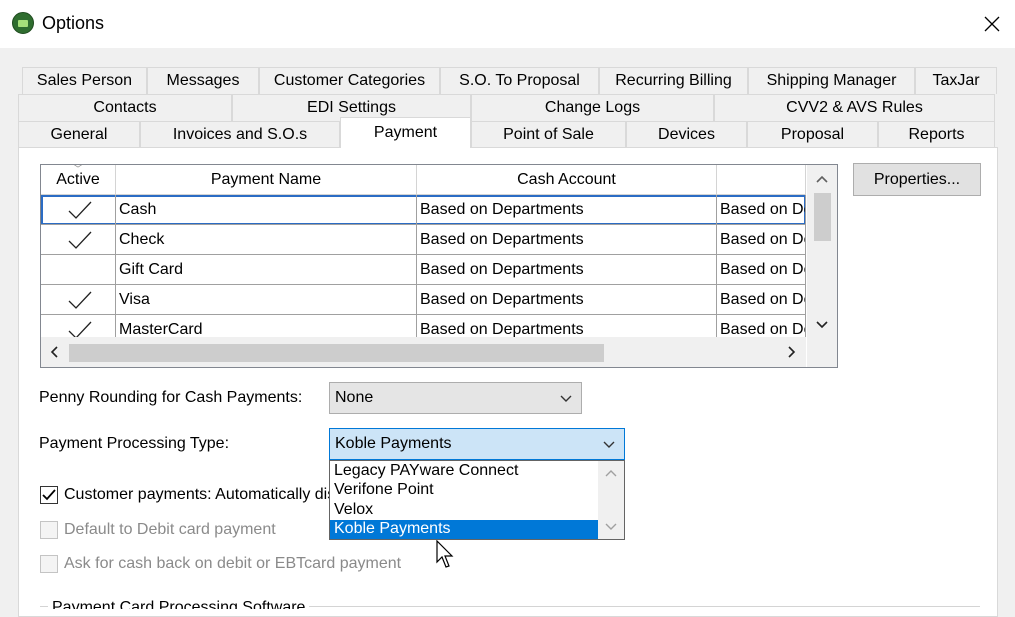 Image resolution: width=1015 pixels, height=617 pixels. I want to click on dropdown-scroll-down-button, so click(611, 527).